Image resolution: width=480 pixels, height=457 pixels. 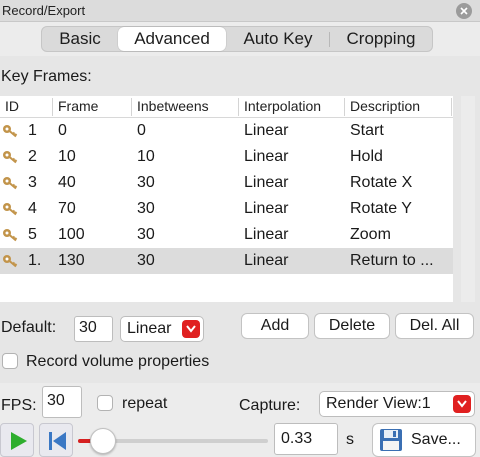 What do you see at coordinates (32, 234) in the screenshot?
I see `cell-id: 5` at bounding box center [32, 234].